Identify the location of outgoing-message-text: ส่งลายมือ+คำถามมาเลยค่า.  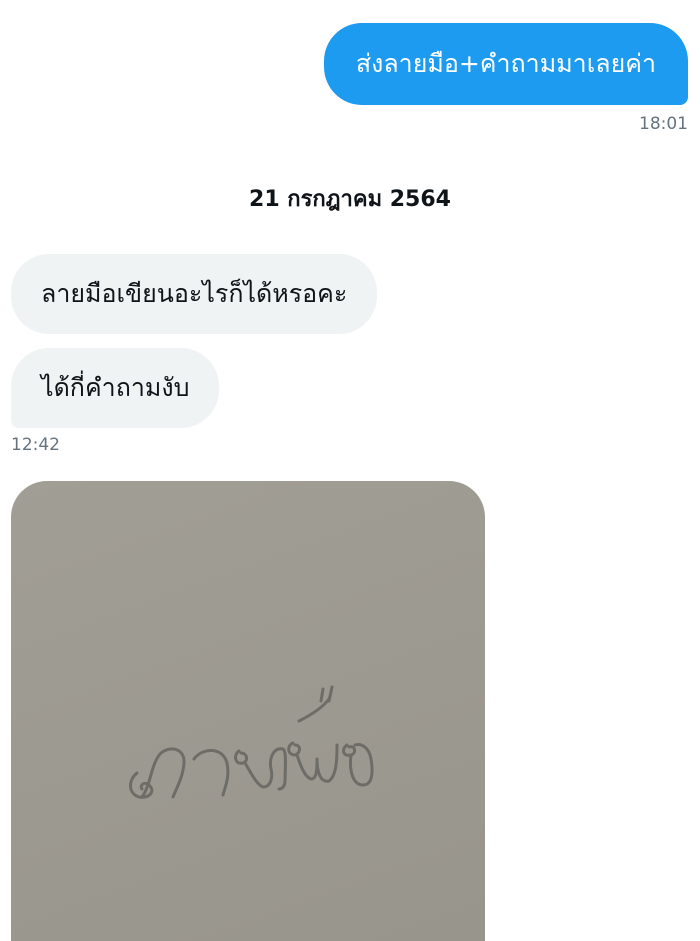
(505, 63).